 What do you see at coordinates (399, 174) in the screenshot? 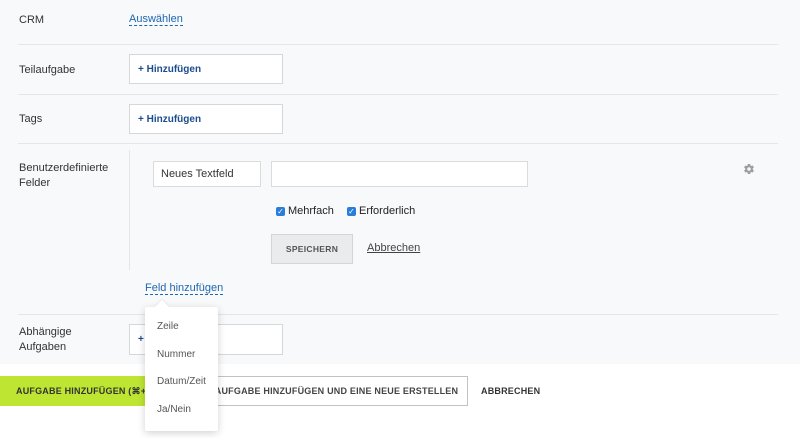
I see `field-value-input` at bounding box center [399, 174].